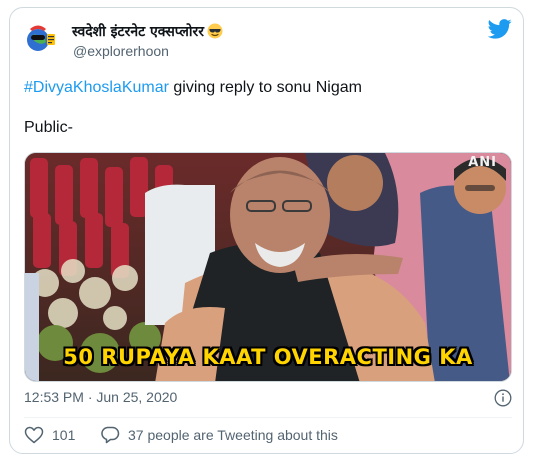 The image size is (534, 462). Describe the element at coordinates (48, 127) in the screenshot. I see `tweet-line-2: Public-` at that location.